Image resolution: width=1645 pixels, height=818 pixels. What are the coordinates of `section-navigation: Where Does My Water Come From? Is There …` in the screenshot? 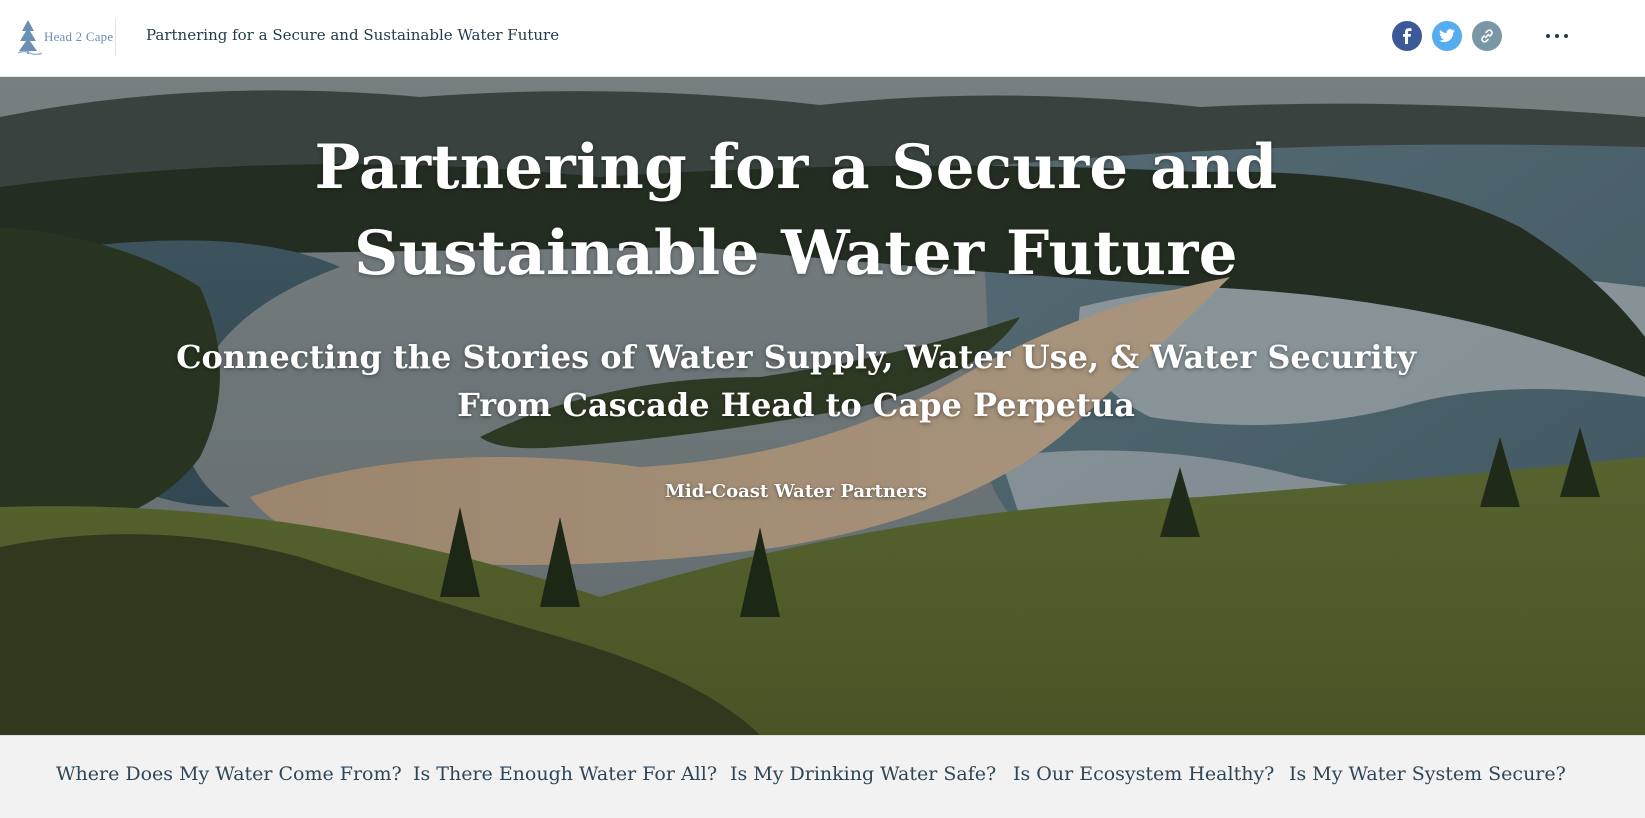 It's located at (822, 776).